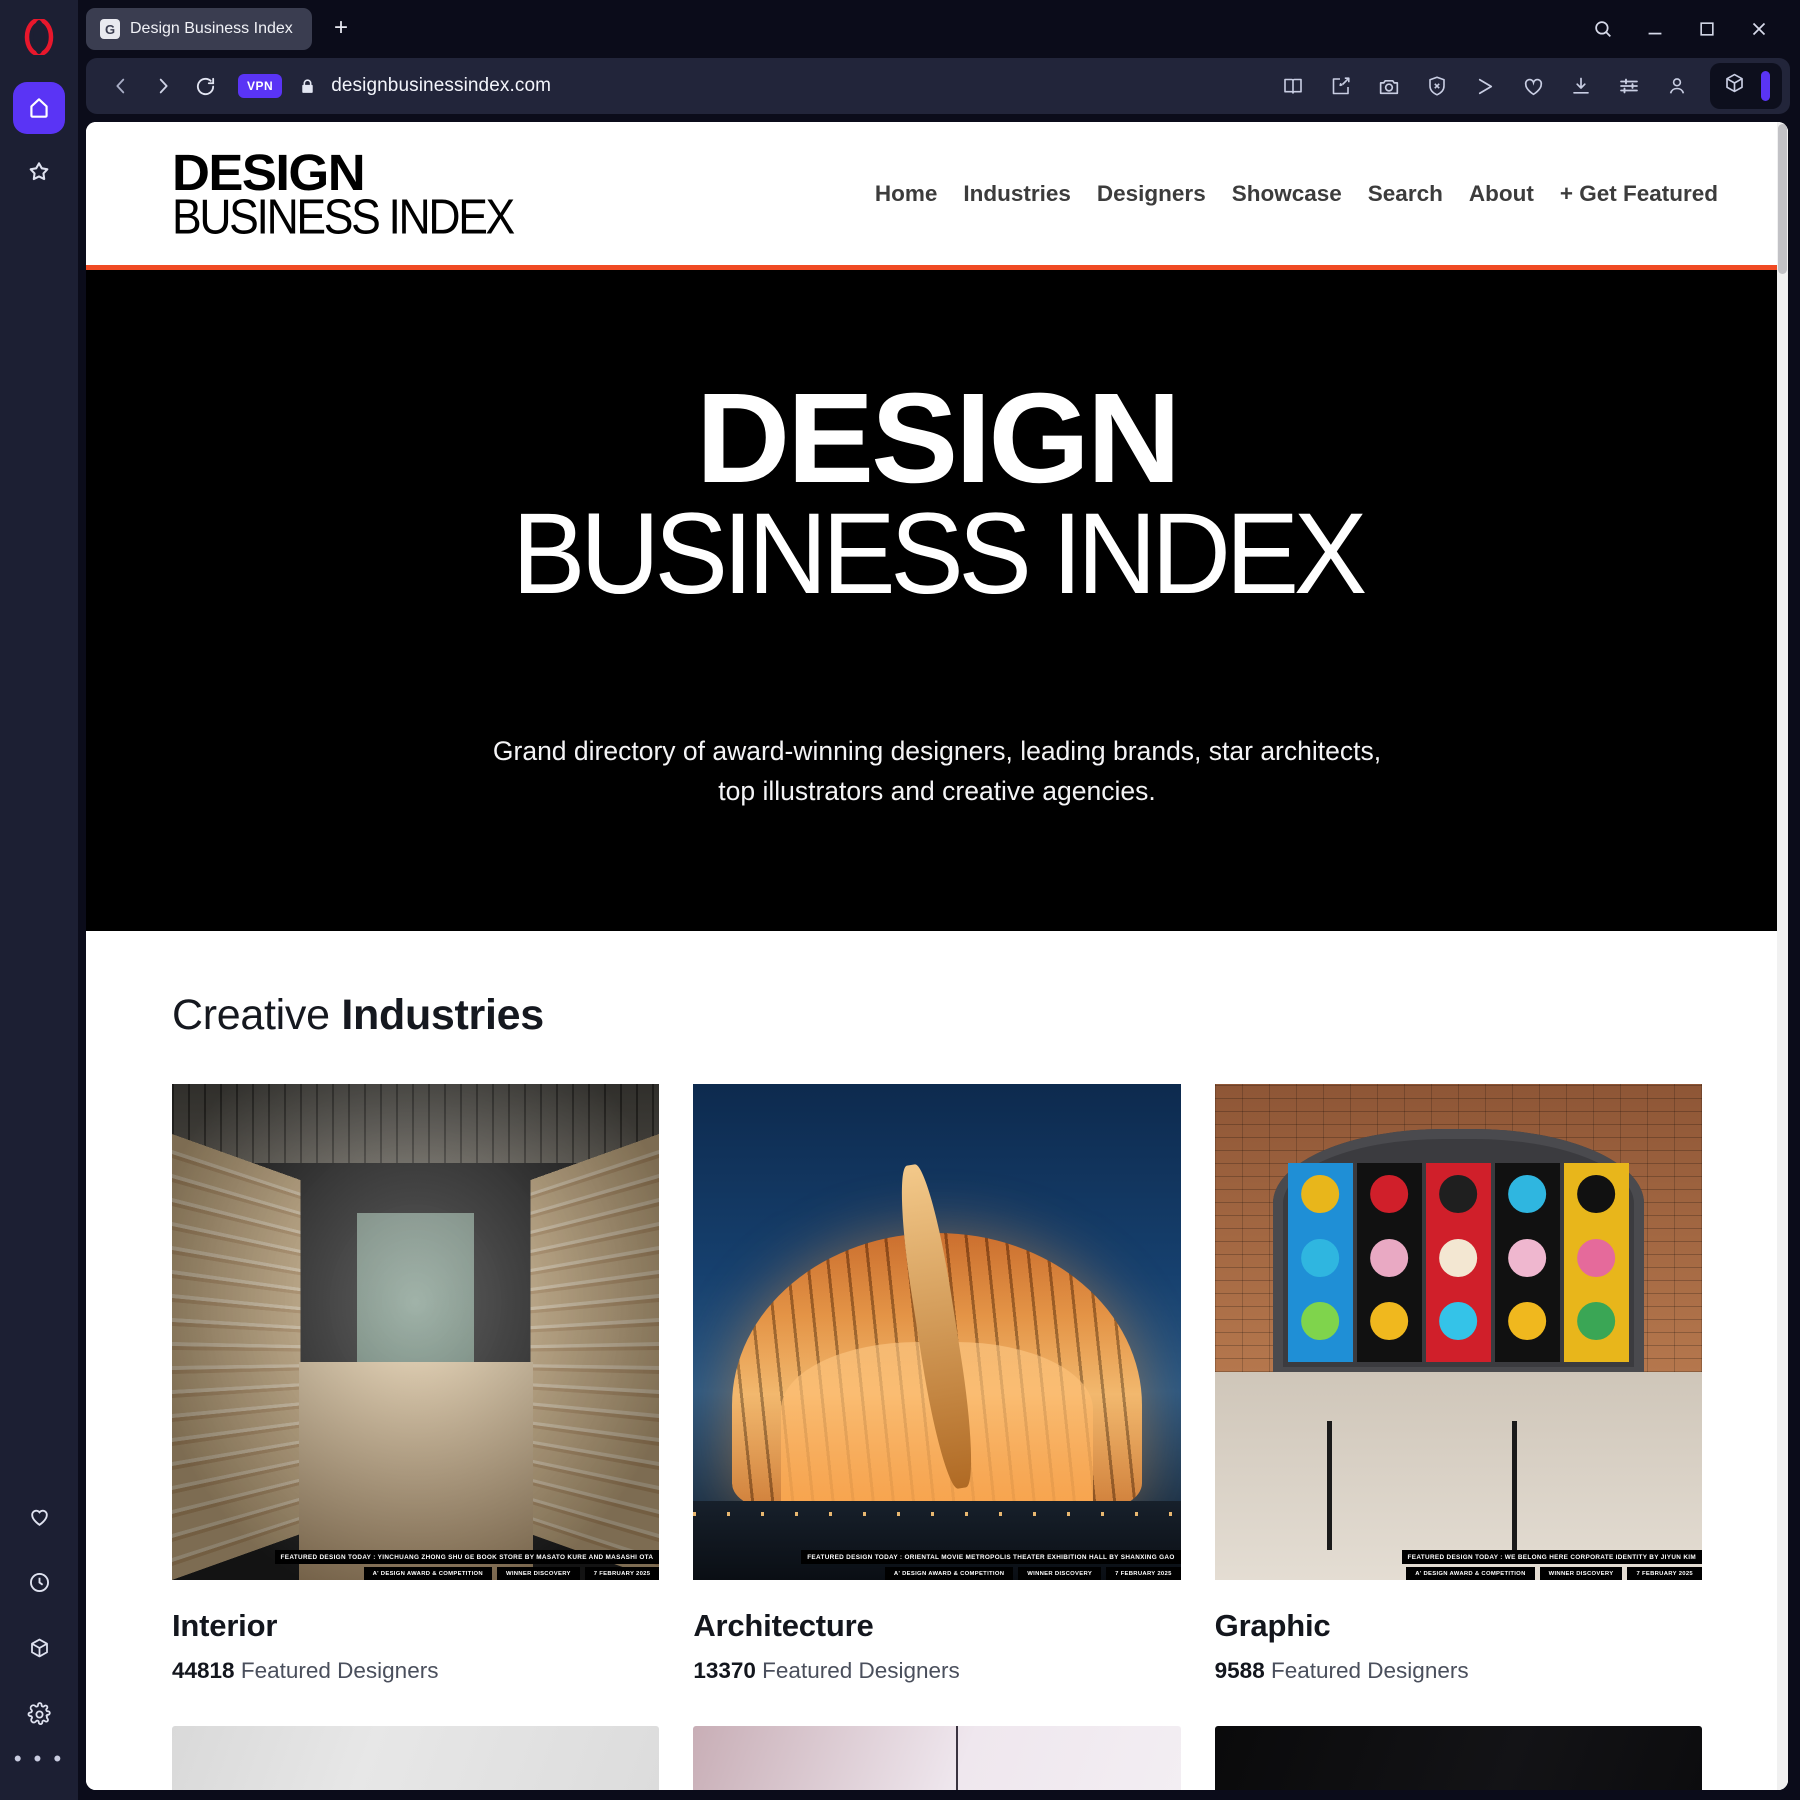 The height and width of the screenshot is (1800, 1800). What do you see at coordinates (1485, 86) in the screenshot?
I see `send-share-icon` at bounding box center [1485, 86].